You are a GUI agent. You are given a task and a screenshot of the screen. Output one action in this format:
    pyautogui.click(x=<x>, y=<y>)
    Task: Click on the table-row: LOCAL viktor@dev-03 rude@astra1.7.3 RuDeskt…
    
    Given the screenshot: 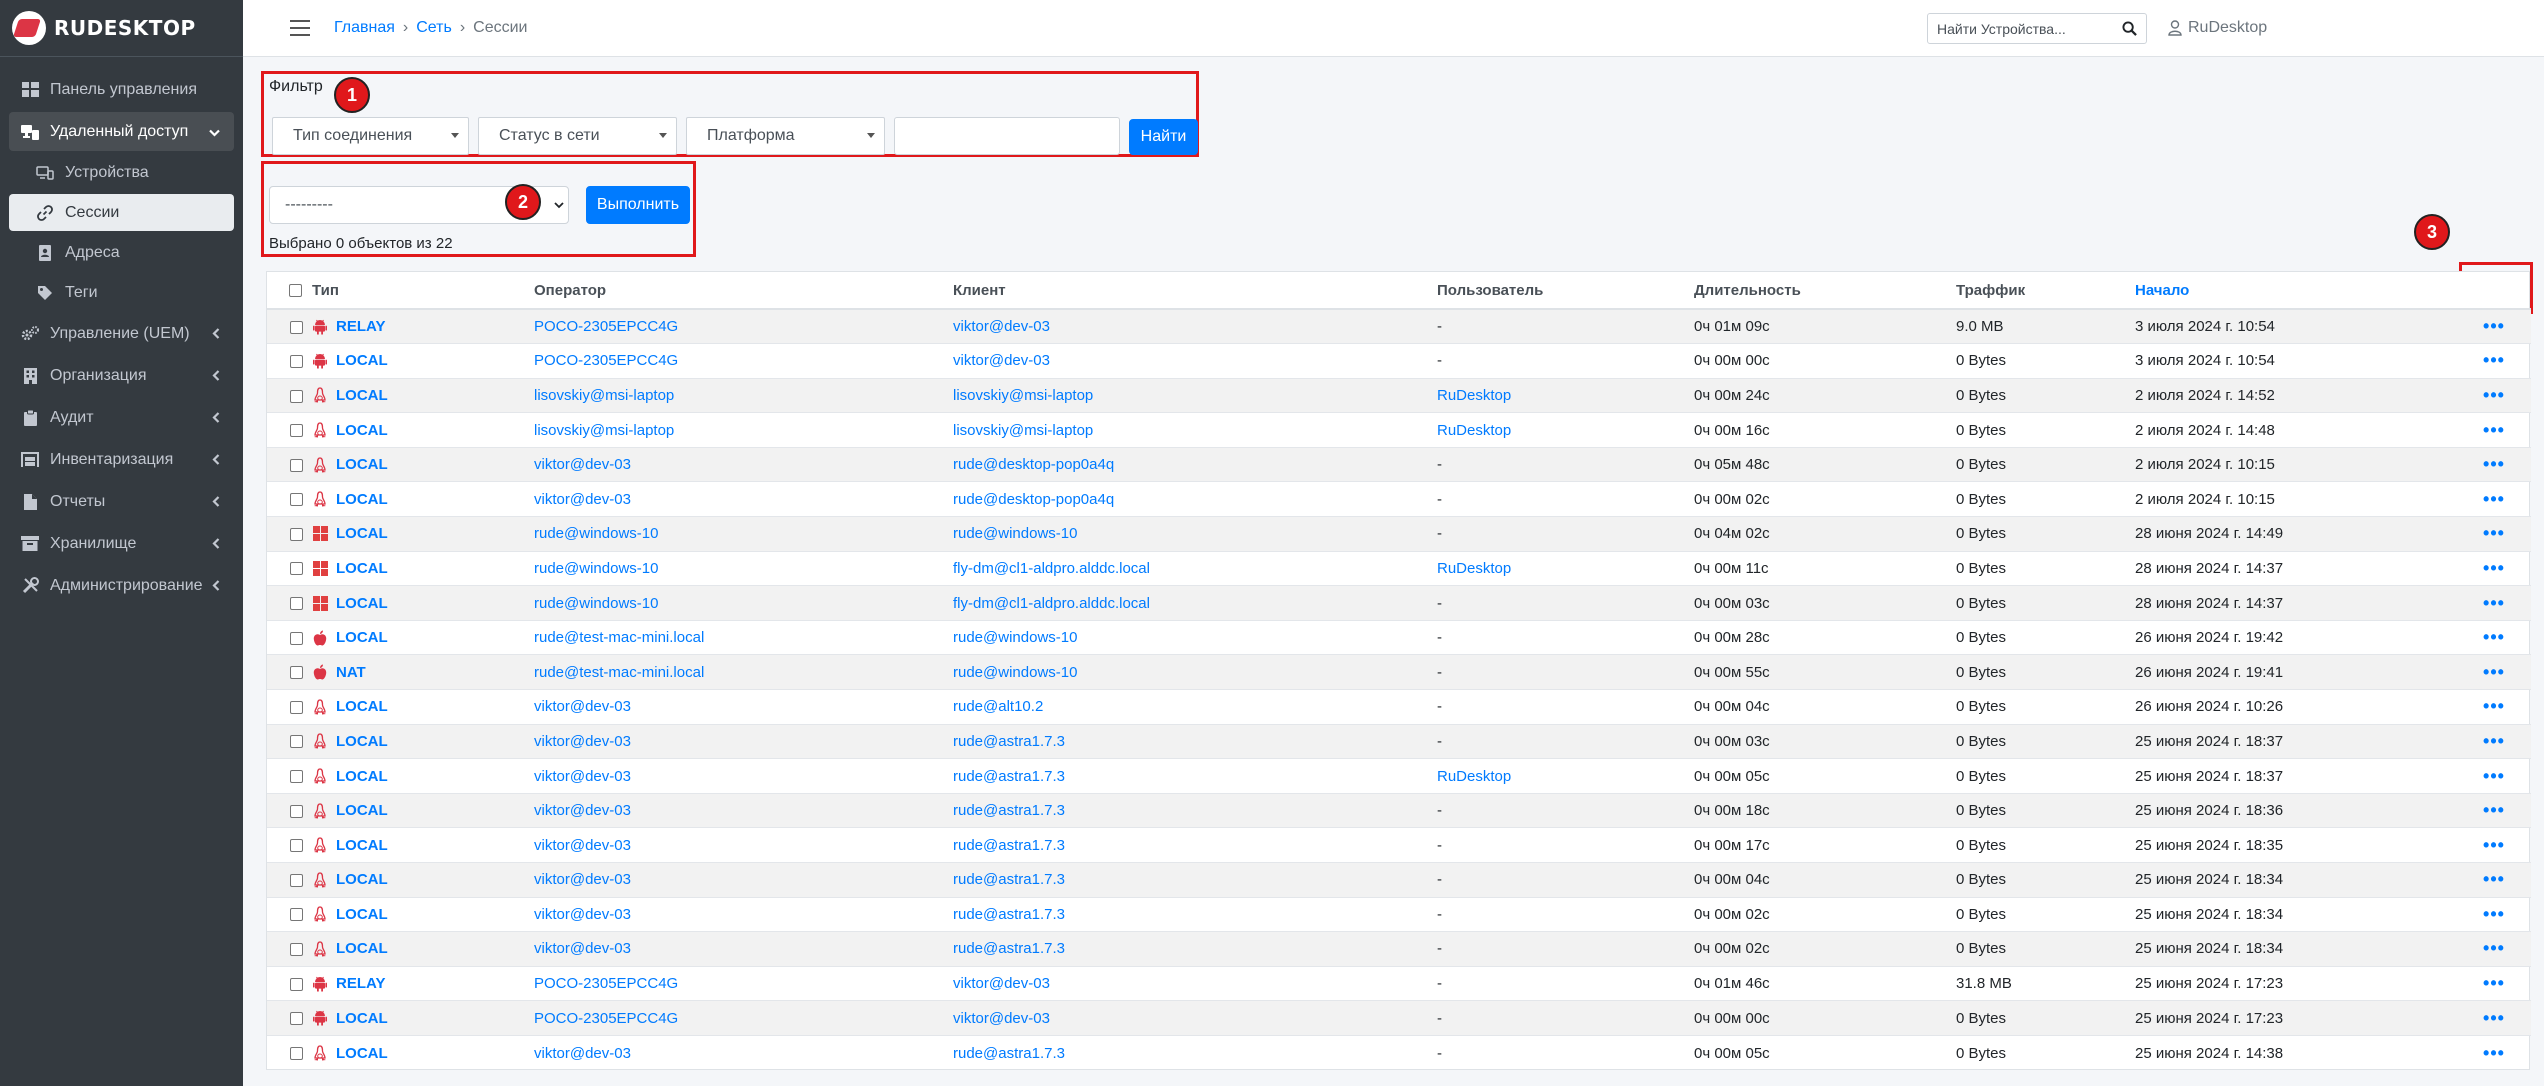 What is the action you would take?
    pyautogui.click(x=1399, y=776)
    